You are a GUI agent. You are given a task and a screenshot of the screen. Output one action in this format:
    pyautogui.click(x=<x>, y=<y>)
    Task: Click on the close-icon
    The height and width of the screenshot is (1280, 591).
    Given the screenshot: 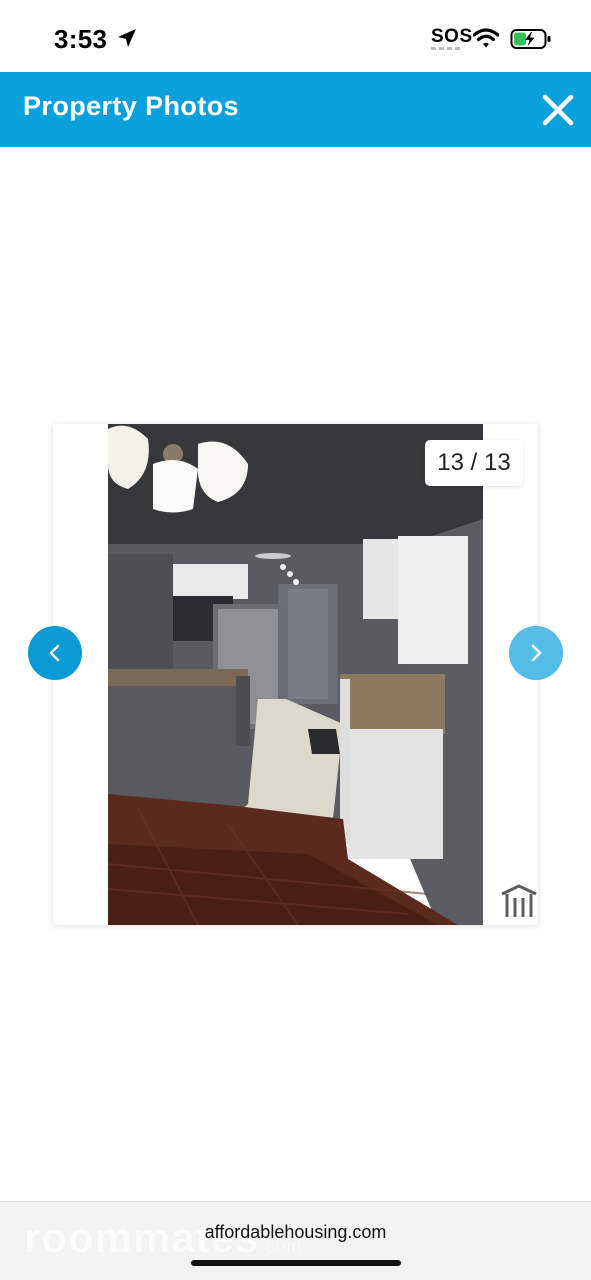 What is the action you would take?
    pyautogui.click(x=558, y=110)
    